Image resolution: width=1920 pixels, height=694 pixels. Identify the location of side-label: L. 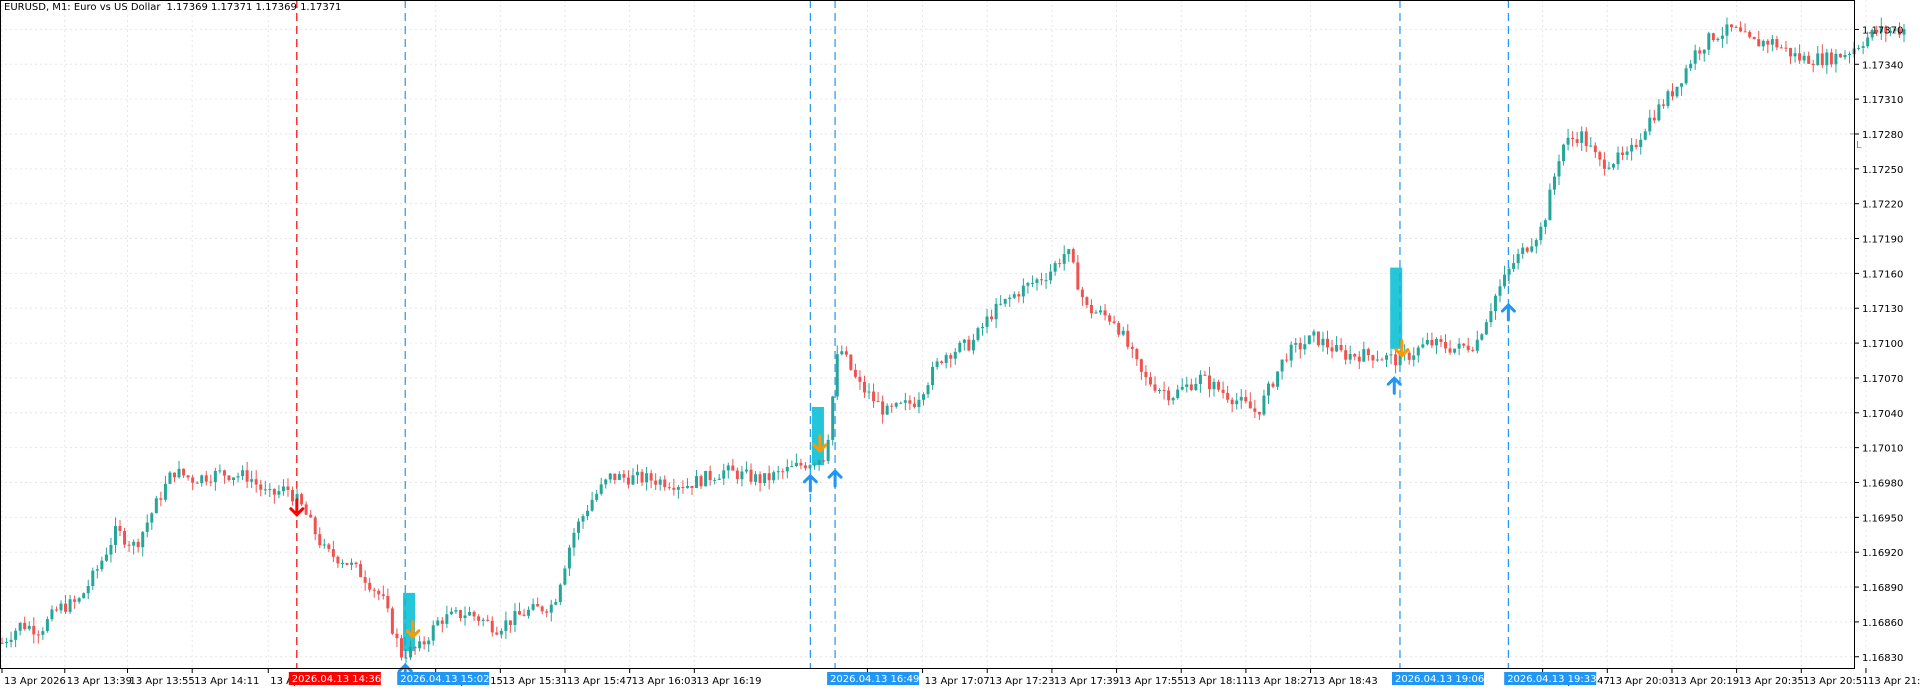
(1859, 145).